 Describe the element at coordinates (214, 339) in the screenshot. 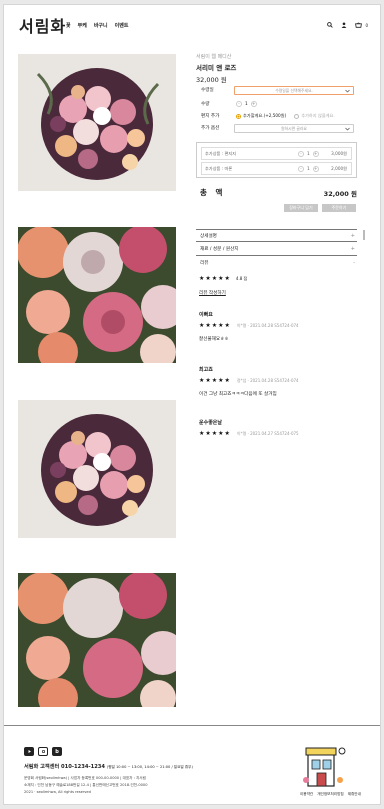

I see `review-text: 잘선물해요ㅎㅎ` at that location.